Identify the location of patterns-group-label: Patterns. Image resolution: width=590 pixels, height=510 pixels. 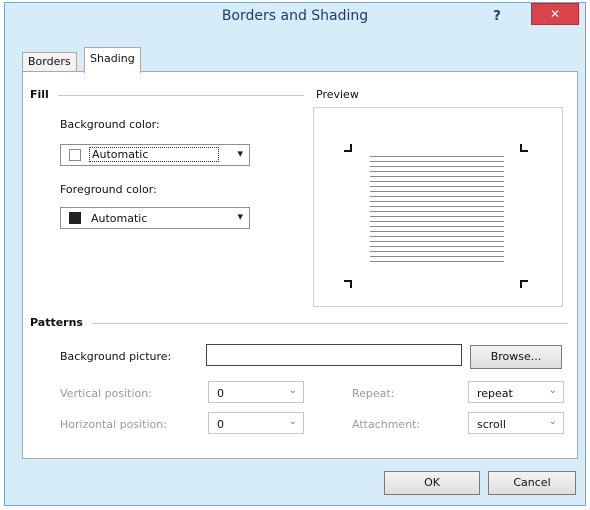
(56, 322).